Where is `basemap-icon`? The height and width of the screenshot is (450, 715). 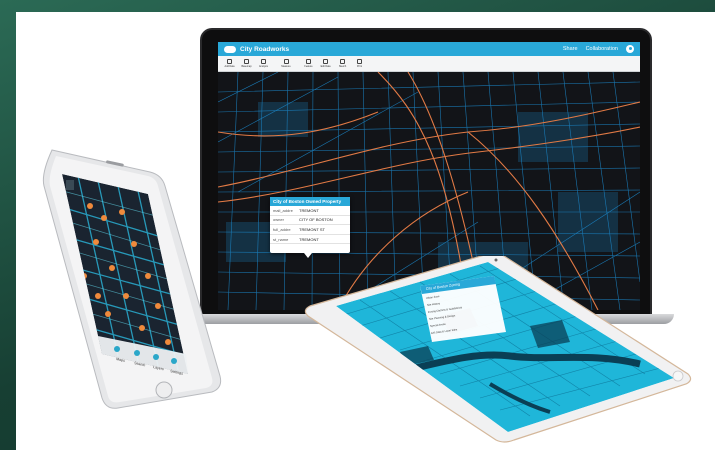
basemap-icon is located at coordinates (246, 61).